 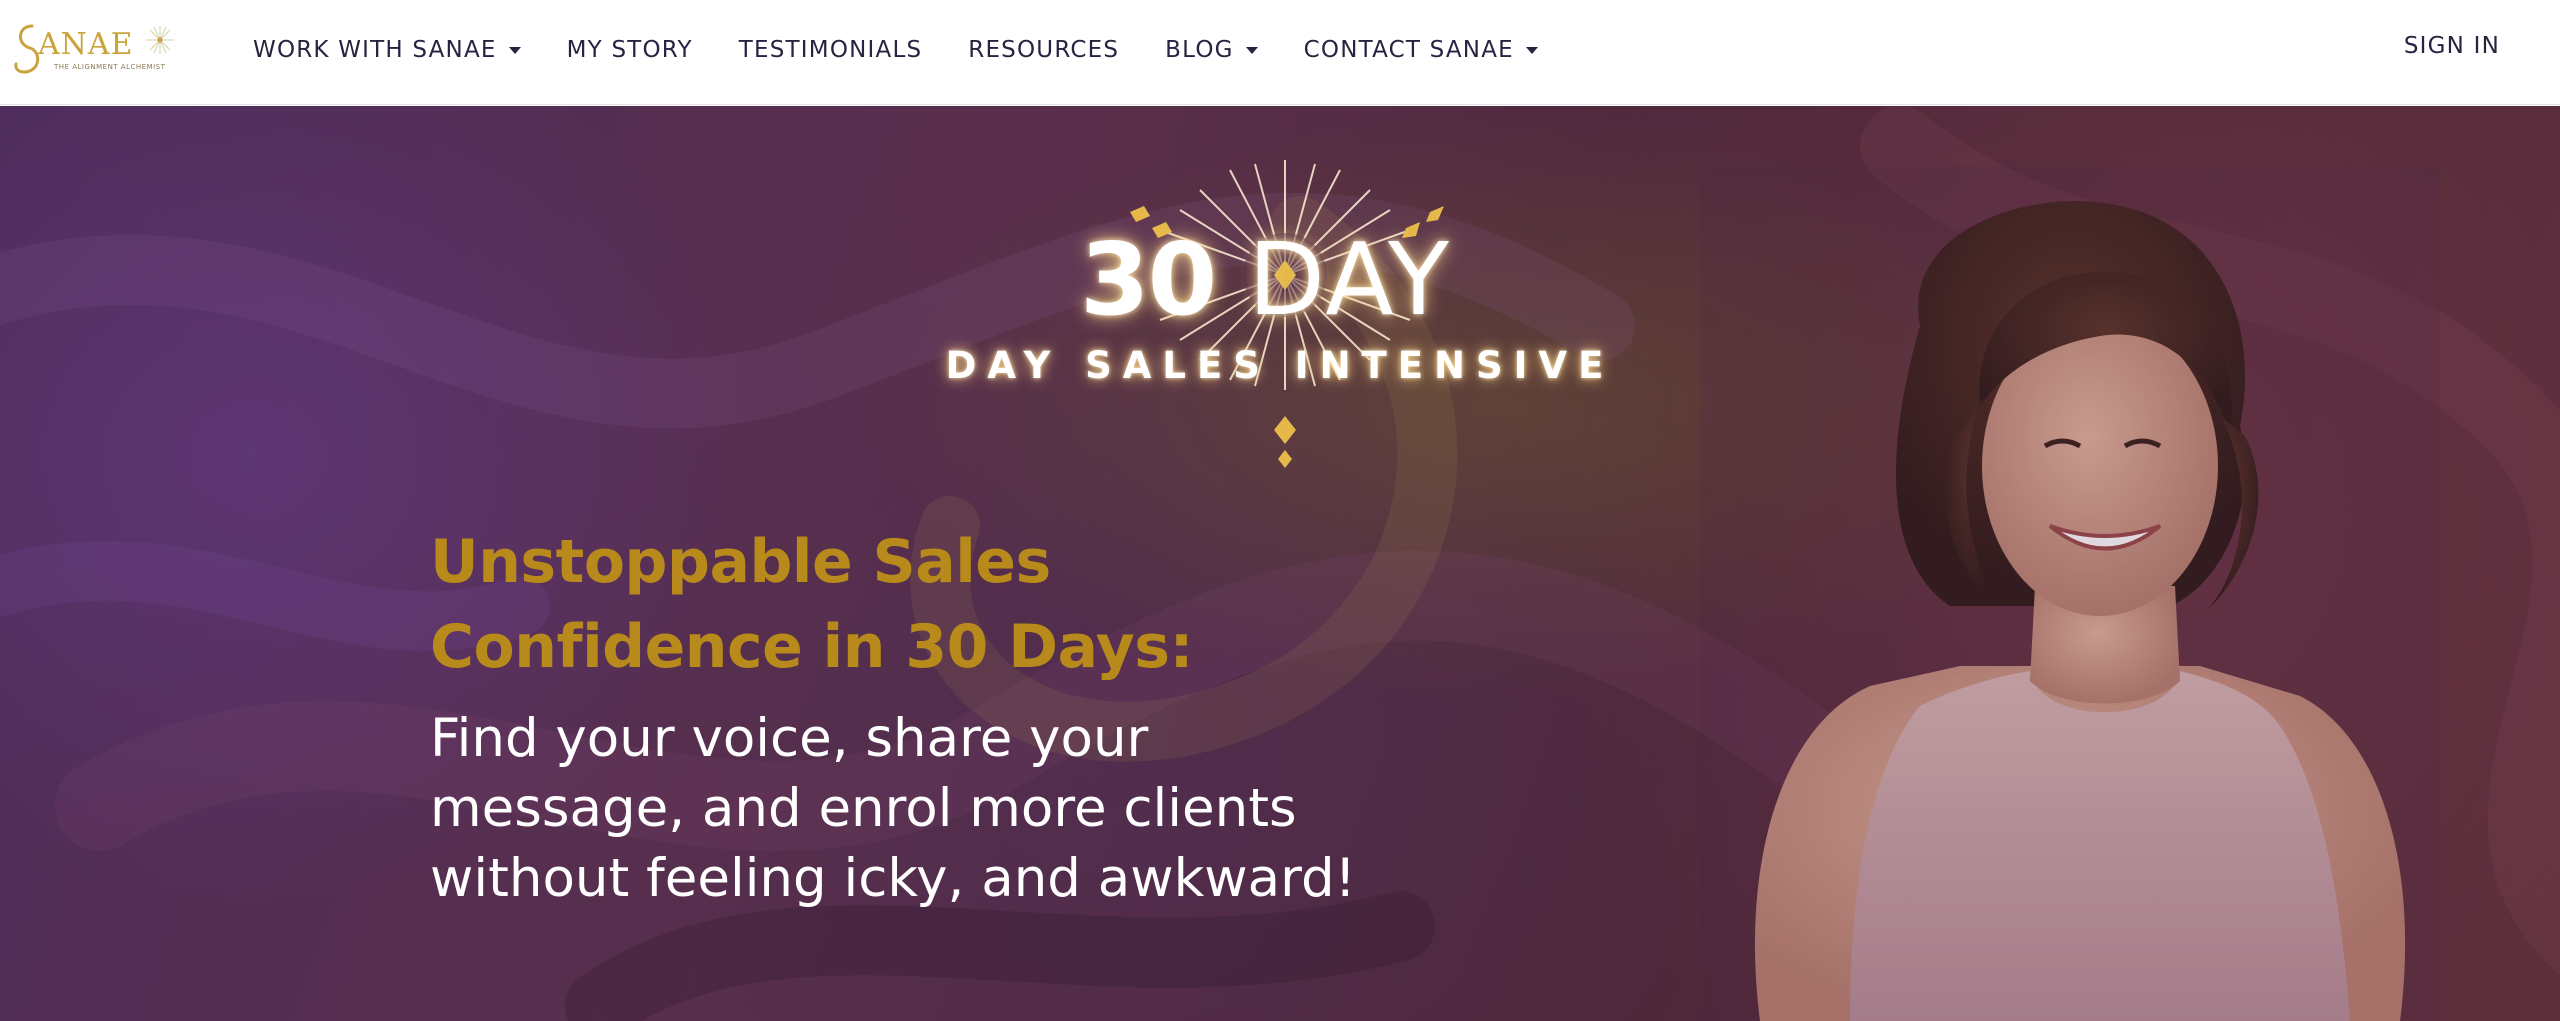 What do you see at coordinates (893, 878) in the screenshot?
I see `subheadline-line: without feeling icky, and awkward!` at bounding box center [893, 878].